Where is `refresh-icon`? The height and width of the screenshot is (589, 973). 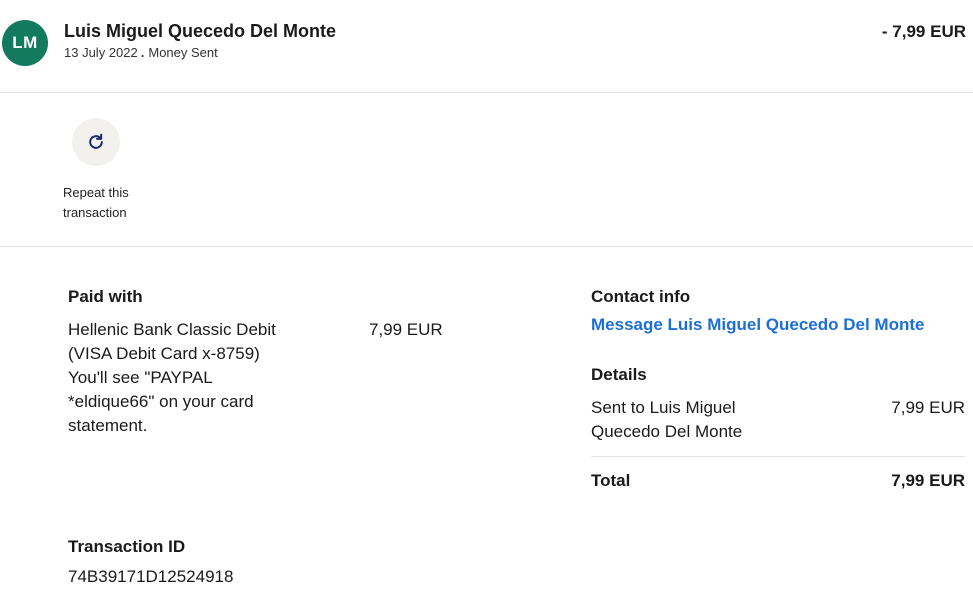
refresh-icon is located at coordinates (96, 141).